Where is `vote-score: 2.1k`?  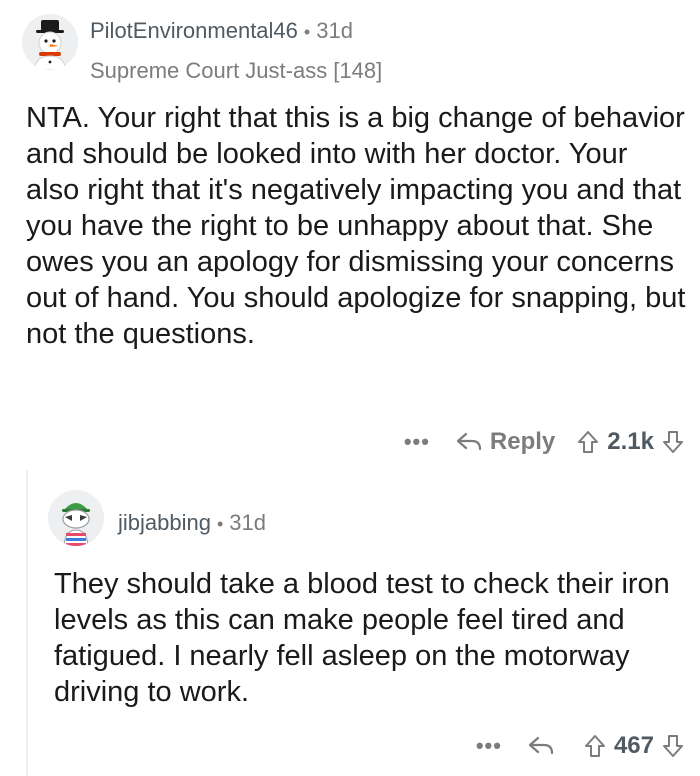
vote-score: 2.1k is located at coordinates (630, 441).